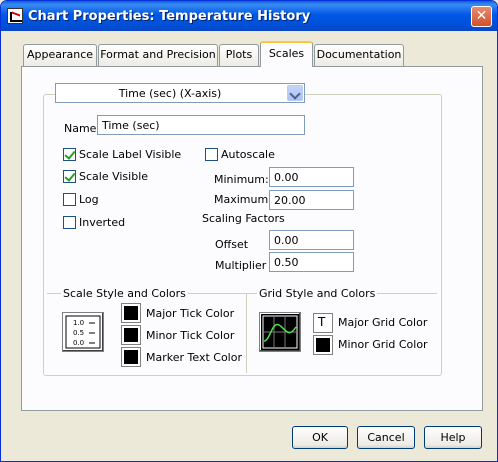  Describe the element at coordinates (89, 199) in the screenshot. I see `log-label: Log` at that location.